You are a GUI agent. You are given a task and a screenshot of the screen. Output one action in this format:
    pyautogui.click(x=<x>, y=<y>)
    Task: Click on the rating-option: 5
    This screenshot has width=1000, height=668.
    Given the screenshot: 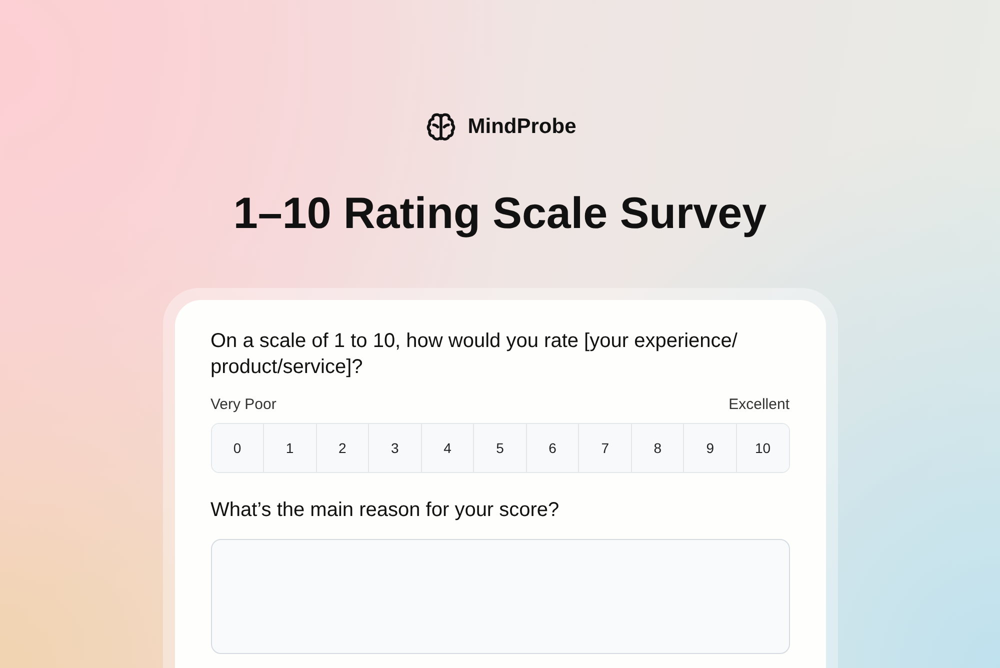 What is the action you would take?
    pyautogui.click(x=499, y=448)
    